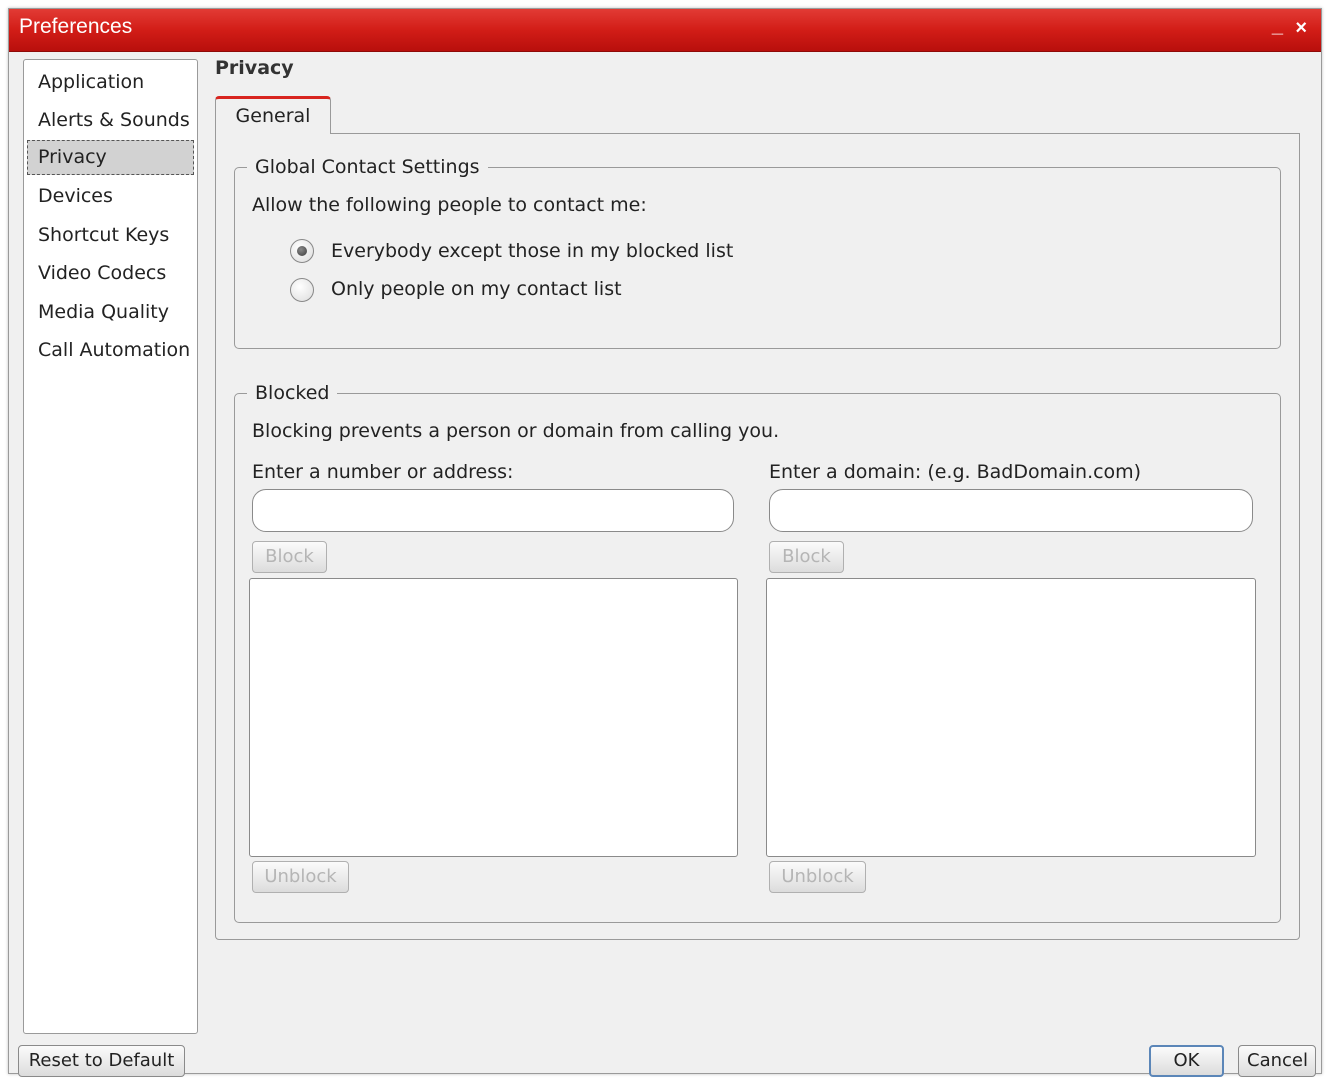 This screenshot has height=1079, width=1330. Describe the element at coordinates (383, 472) in the screenshot. I see `number-field-label: Enter a number or address:` at that location.